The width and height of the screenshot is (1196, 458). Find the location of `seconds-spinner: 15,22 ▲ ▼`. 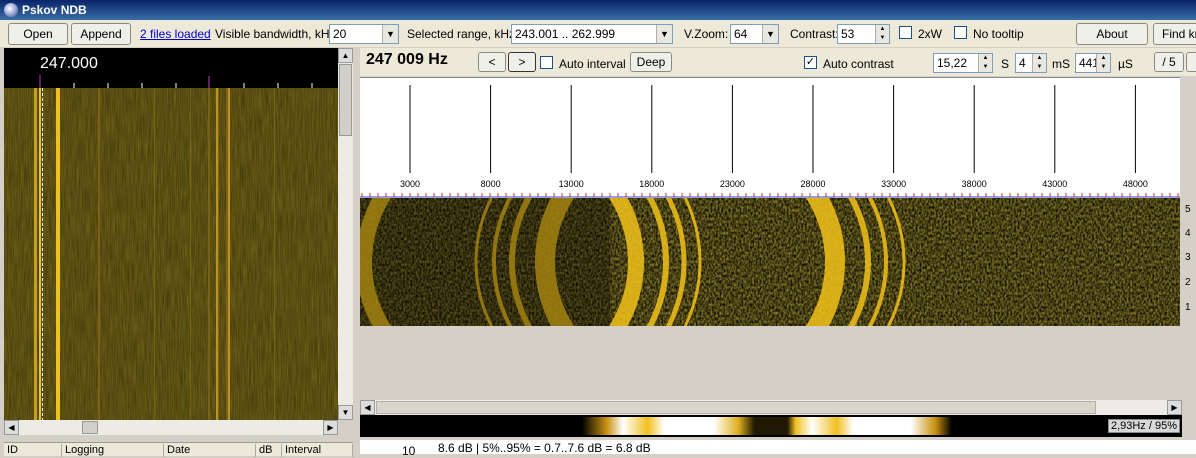

seconds-spinner: 15,22 ▲ ▼ is located at coordinates (963, 63).